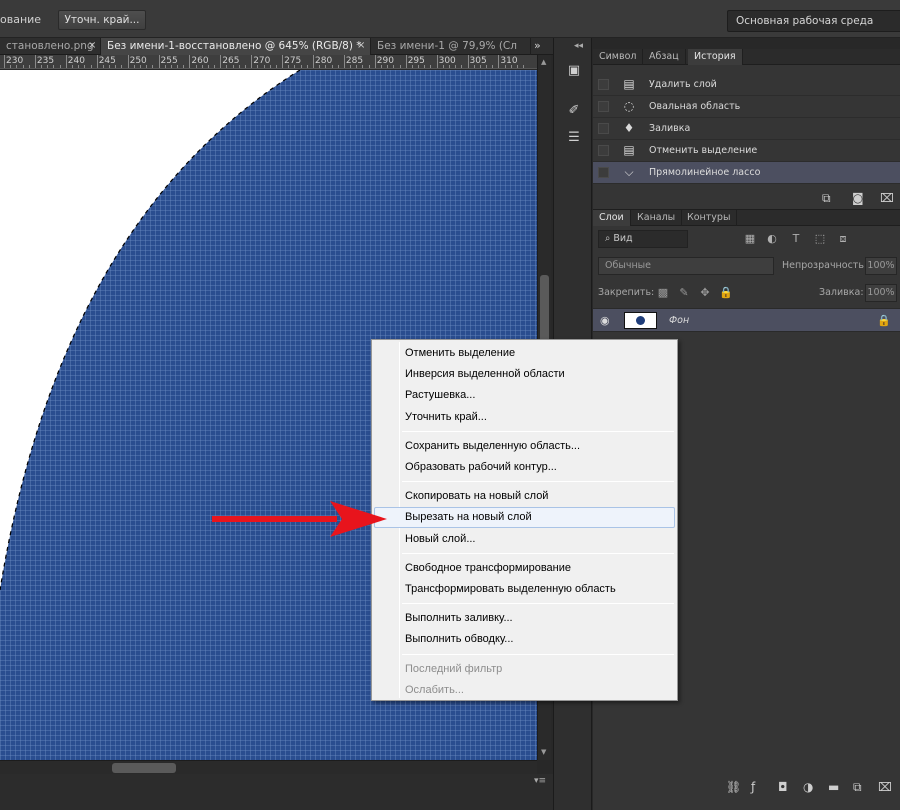 The width and height of the screenshot is (900, 810). Describe the element at coordinates (540, 781) in the screenshot. I see `status-menu-icon: ▾≡` at that location.